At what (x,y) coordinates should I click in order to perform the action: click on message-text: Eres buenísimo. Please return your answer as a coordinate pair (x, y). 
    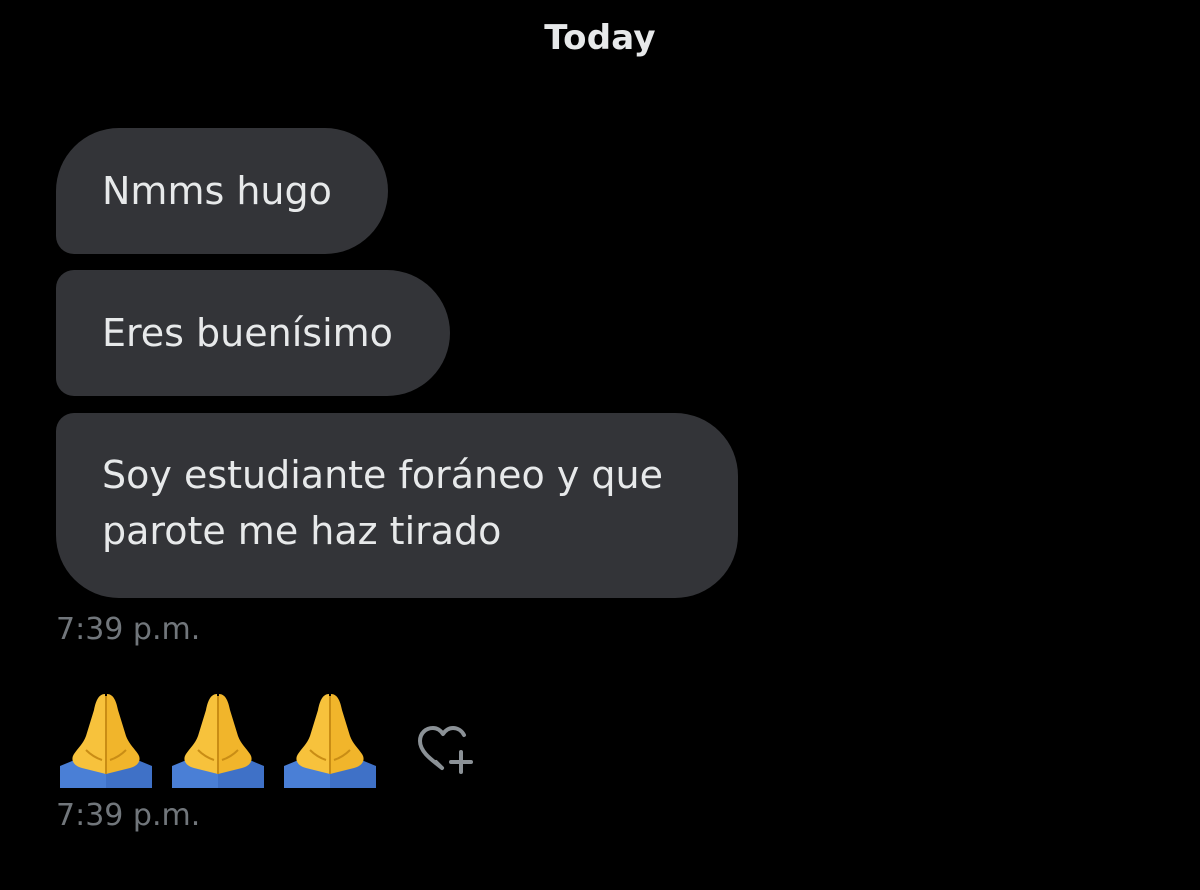
    Looking at the image, I should click on (247, 333).